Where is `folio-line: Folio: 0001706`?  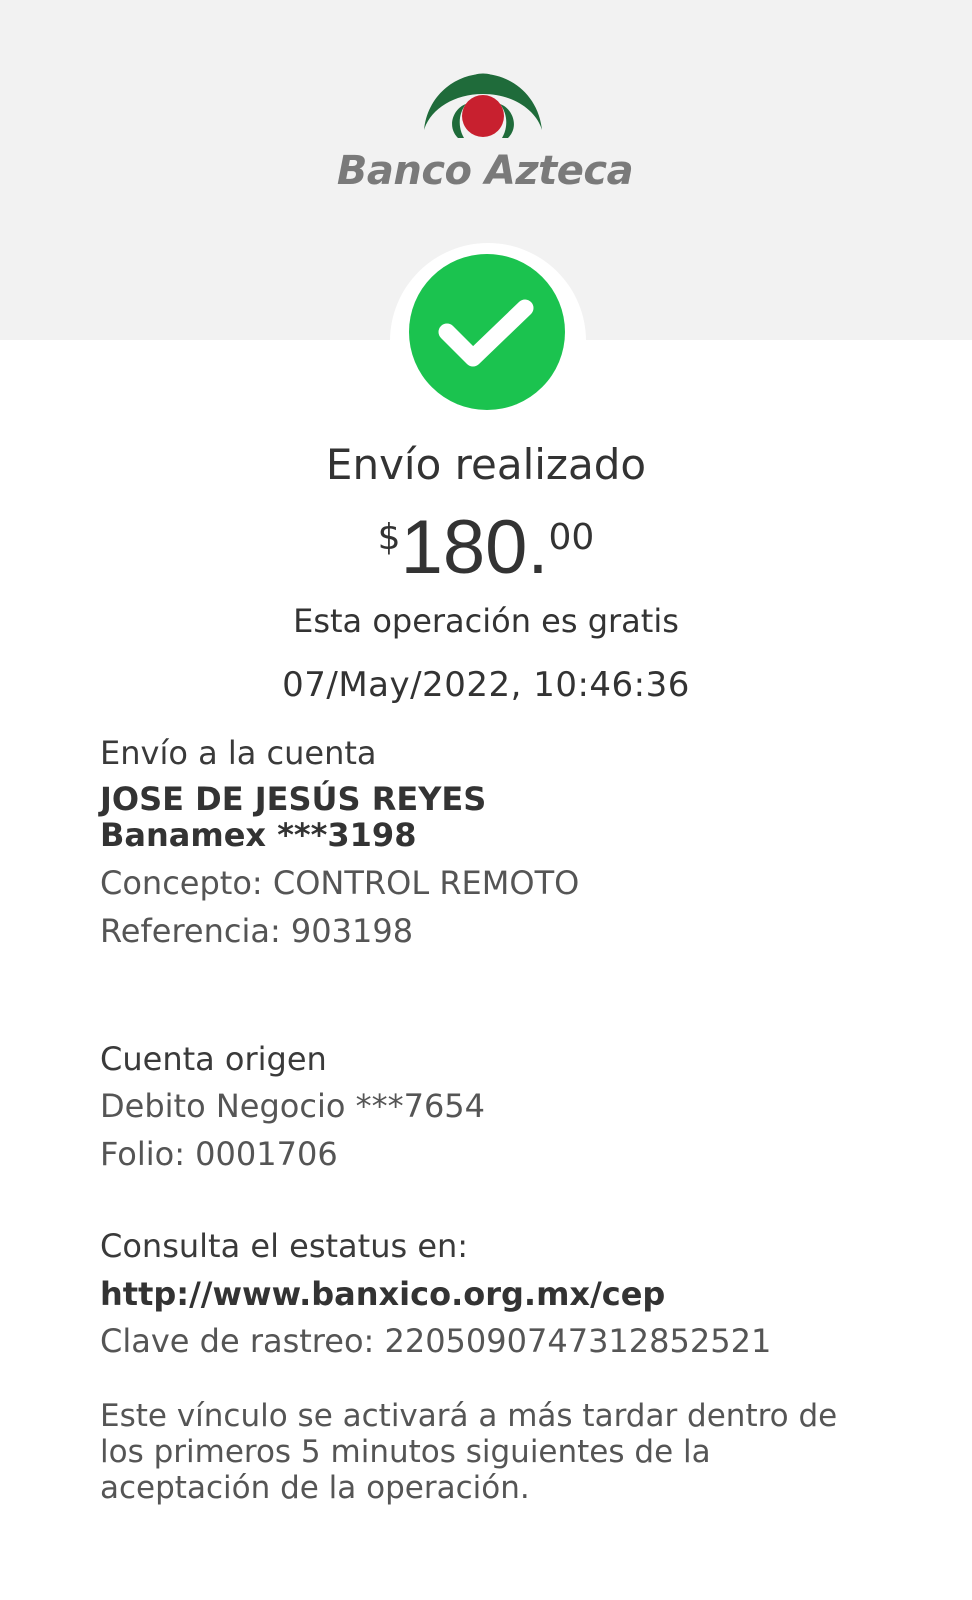
folio-line: Folio: 0001706 is located at coordinates (219, 1154).